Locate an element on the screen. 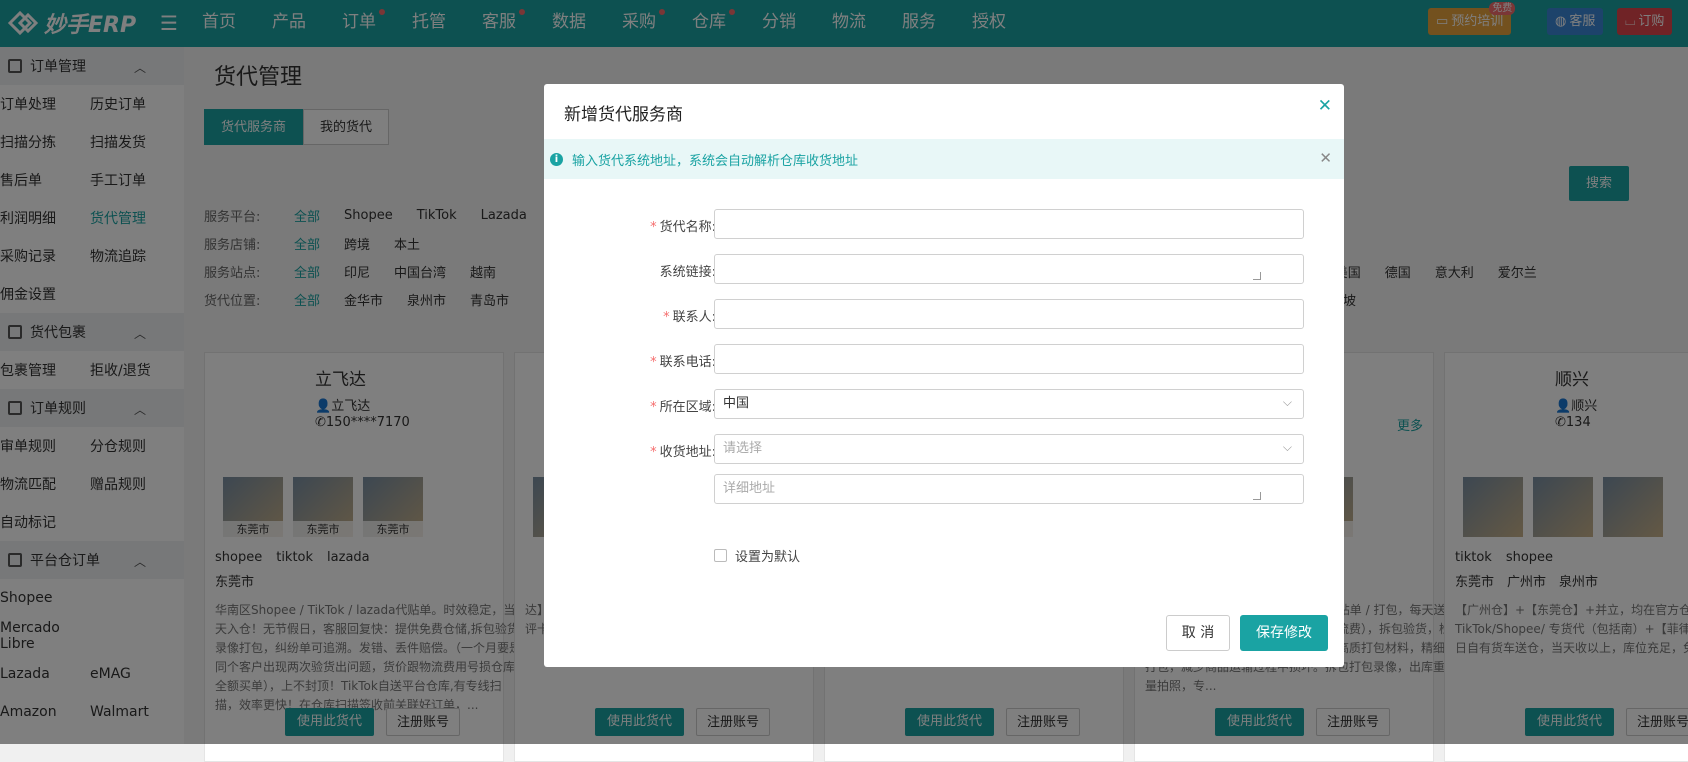 Image resolution: width=1688 pixels, height=762 pixels. info-text: 输入货代系统地址，系统会自动解析仓库收货地址 is located at coordinates (715, 161).